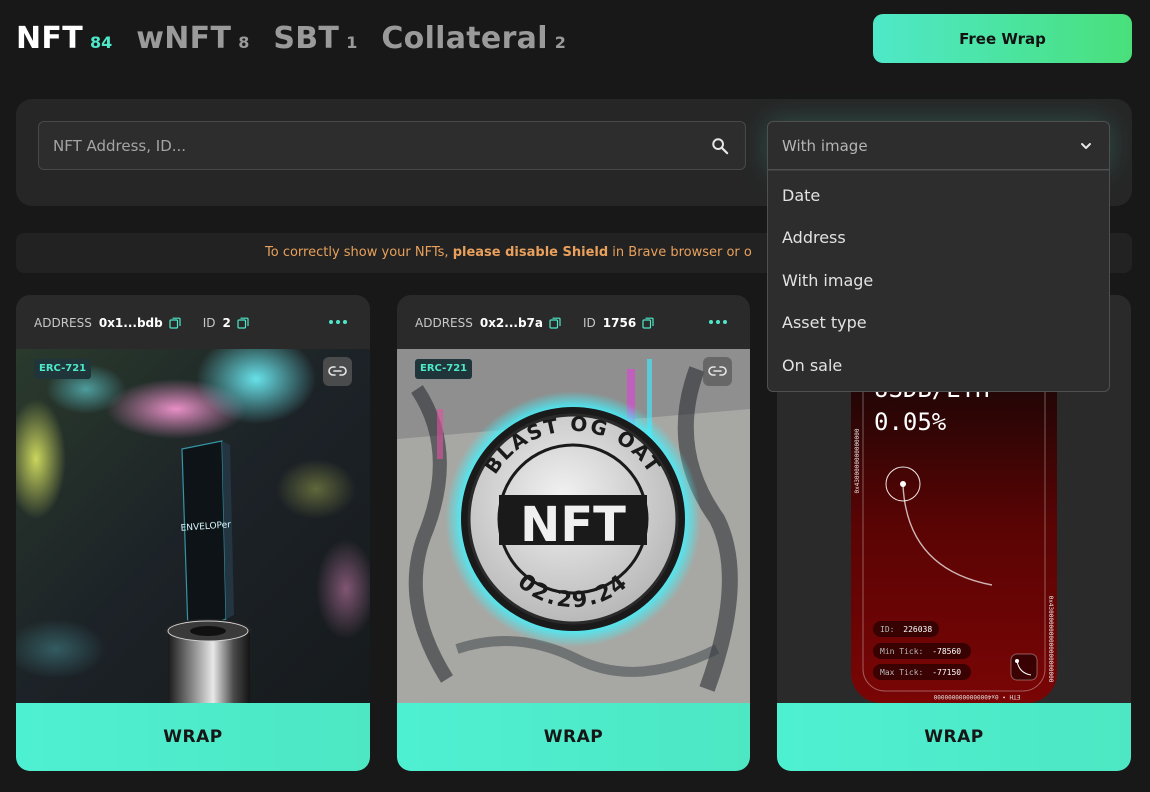  I want to click on tab-label: NFT, so click(49, 38).